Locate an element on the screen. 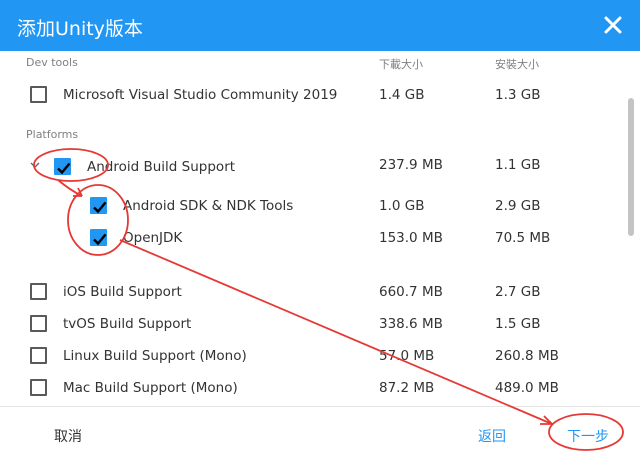 This screenshot has width=640, height=462. module-install-size: 489.0 MB is located at coordinates (527, 388).